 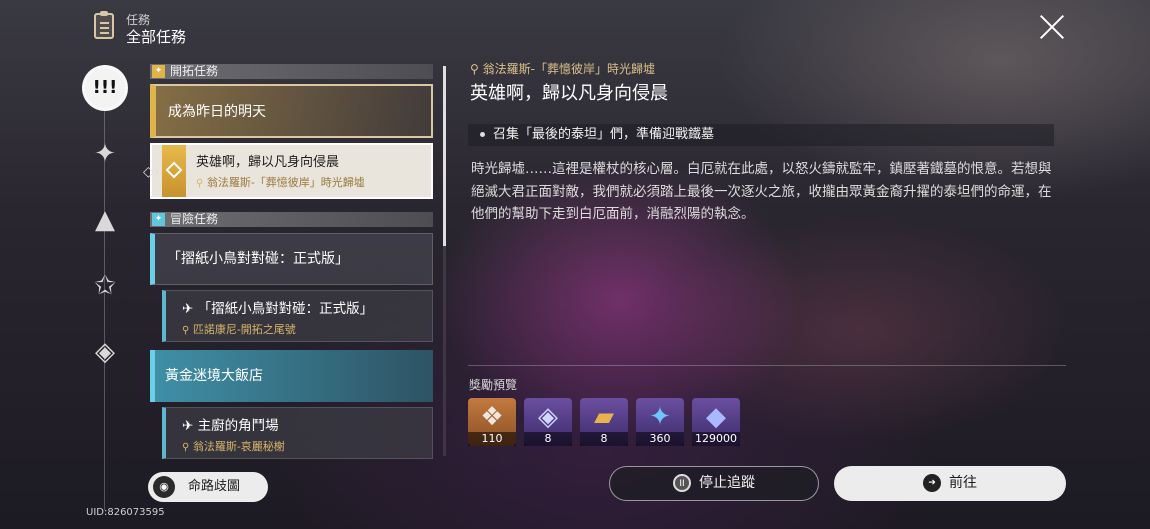 I want to click on page-title: 全部任務, so click(x=156, y=37).